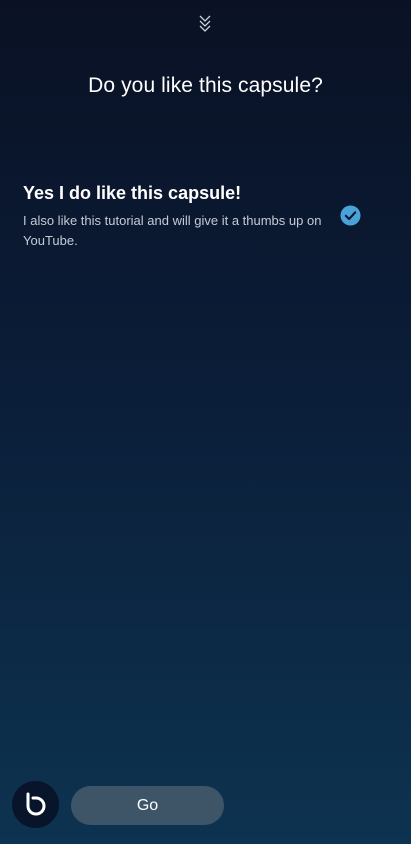  I want to click on bixby-icon, so click(36, 804).